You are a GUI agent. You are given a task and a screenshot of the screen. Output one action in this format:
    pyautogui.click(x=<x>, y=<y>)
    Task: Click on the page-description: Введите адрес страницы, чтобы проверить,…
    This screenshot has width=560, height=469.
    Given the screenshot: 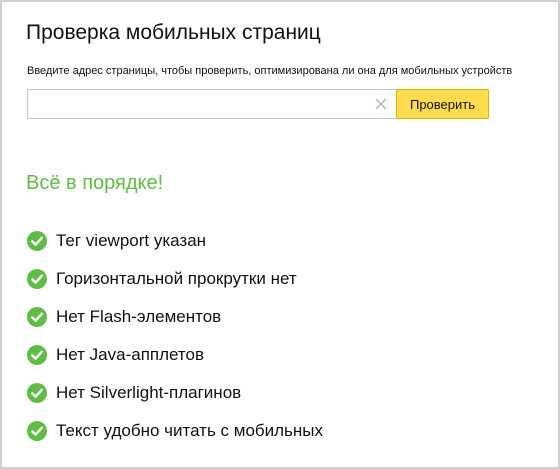 What is the action you would take?
    pyautogui.click(x=270, y=71)
    